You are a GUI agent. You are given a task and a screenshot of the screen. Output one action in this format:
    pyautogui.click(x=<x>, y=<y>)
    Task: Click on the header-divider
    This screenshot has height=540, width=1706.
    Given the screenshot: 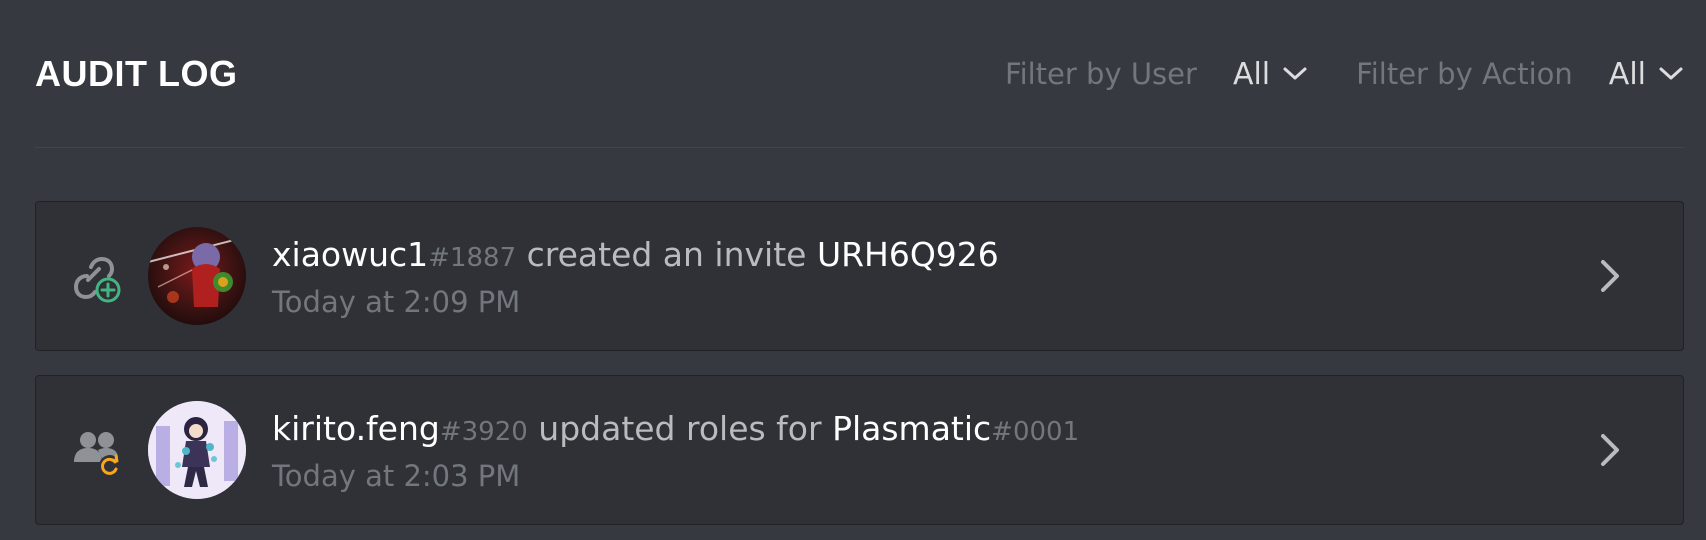 What is the action you would take?
    pyautogui.click(x=859, y=147)
    